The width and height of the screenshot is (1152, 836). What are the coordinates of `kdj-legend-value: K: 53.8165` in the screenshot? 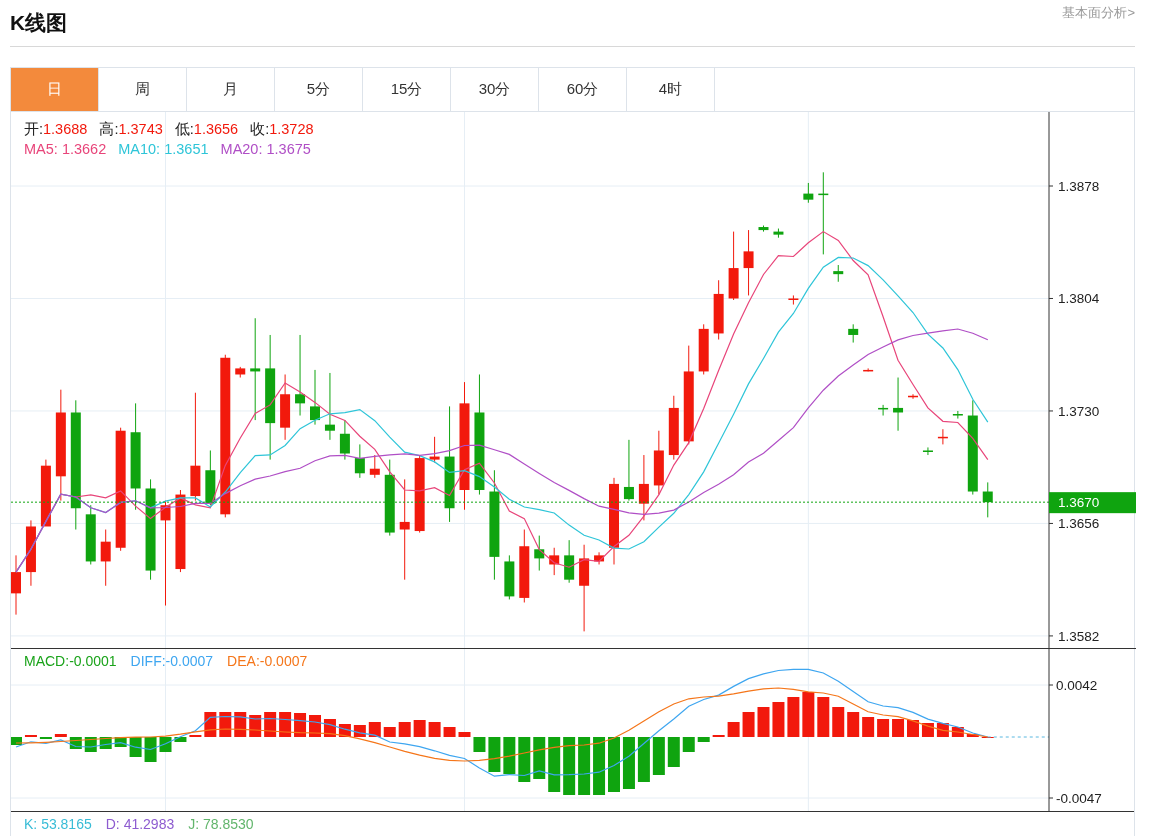 It's located at (58, 824).